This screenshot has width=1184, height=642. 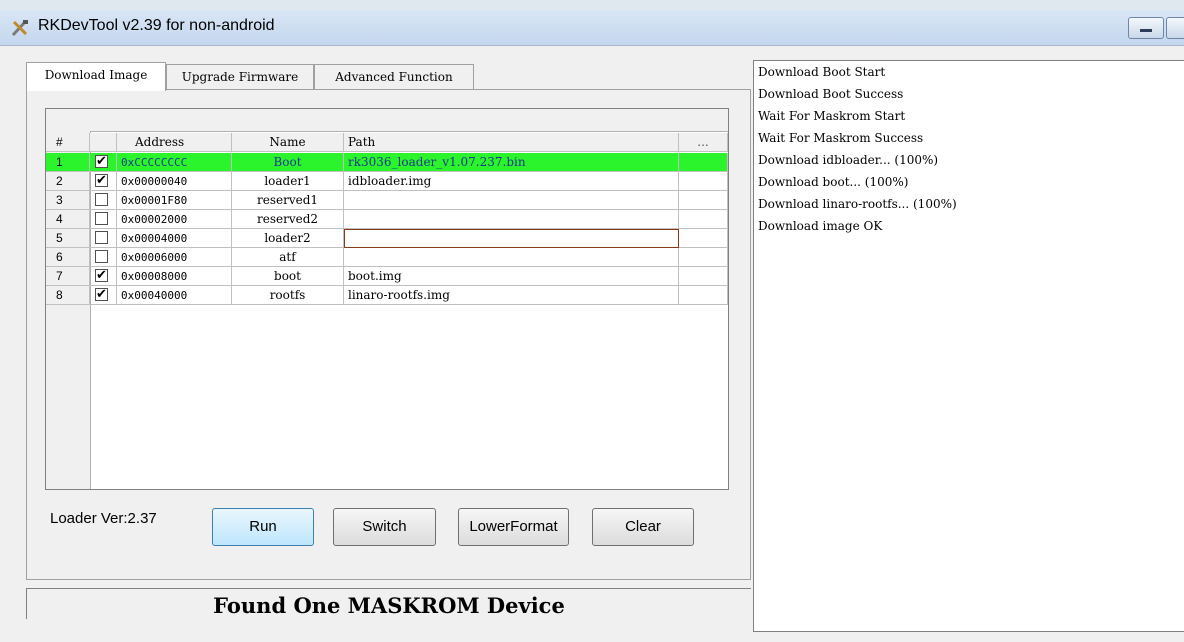 I want to click on row-address: 0xCCCCCCCC, so click(x=174, y=162).